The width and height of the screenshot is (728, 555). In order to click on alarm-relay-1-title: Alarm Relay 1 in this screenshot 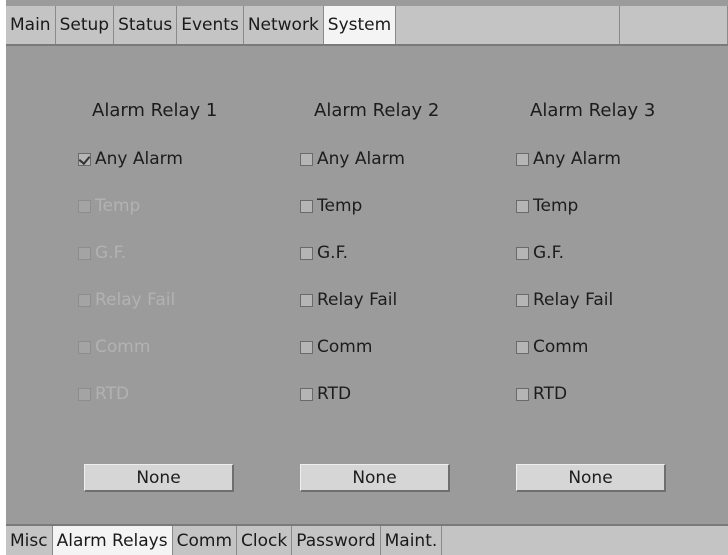, I will do `click(155, 110)`.